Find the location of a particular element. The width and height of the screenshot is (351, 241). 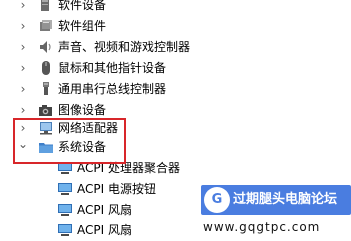

tree-item-sound-video-game: › 声音、视频和游戏控制器 is located at coordinates (175, 47).